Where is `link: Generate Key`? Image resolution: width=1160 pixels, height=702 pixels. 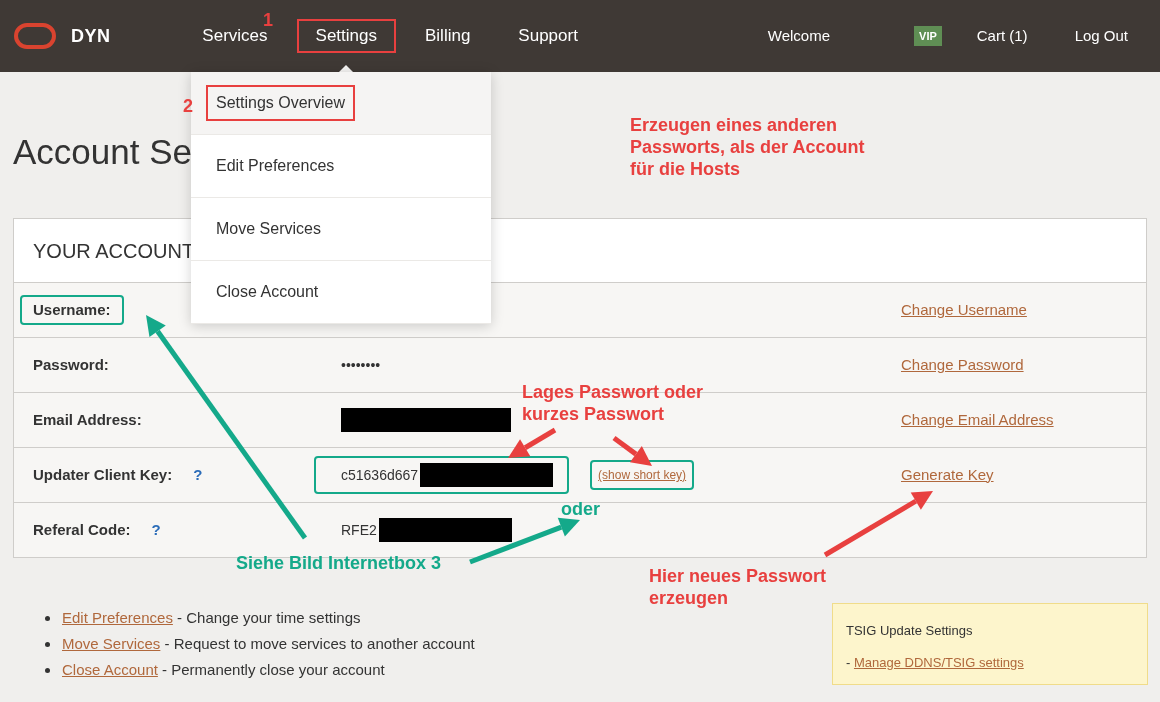 link: Generate Key is located at coordinates (947, 475).